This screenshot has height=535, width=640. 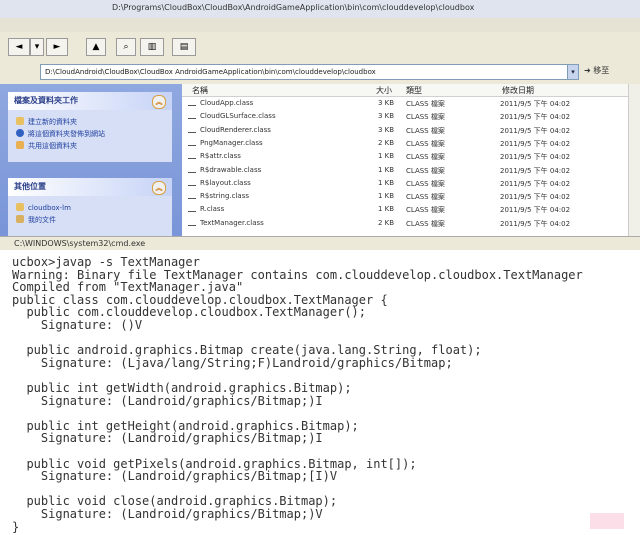 What do you see at coordinates (184, 47) in the screenshot?
I see `views-button: ▤` at bounding box center [184, 47].